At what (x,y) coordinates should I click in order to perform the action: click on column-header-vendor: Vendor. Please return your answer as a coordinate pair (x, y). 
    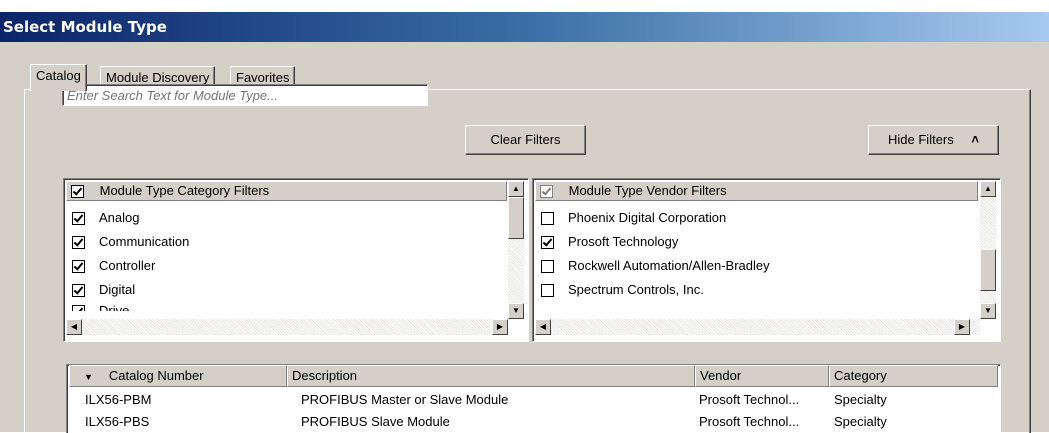
    Looking at the image, I should click on (762, 376).